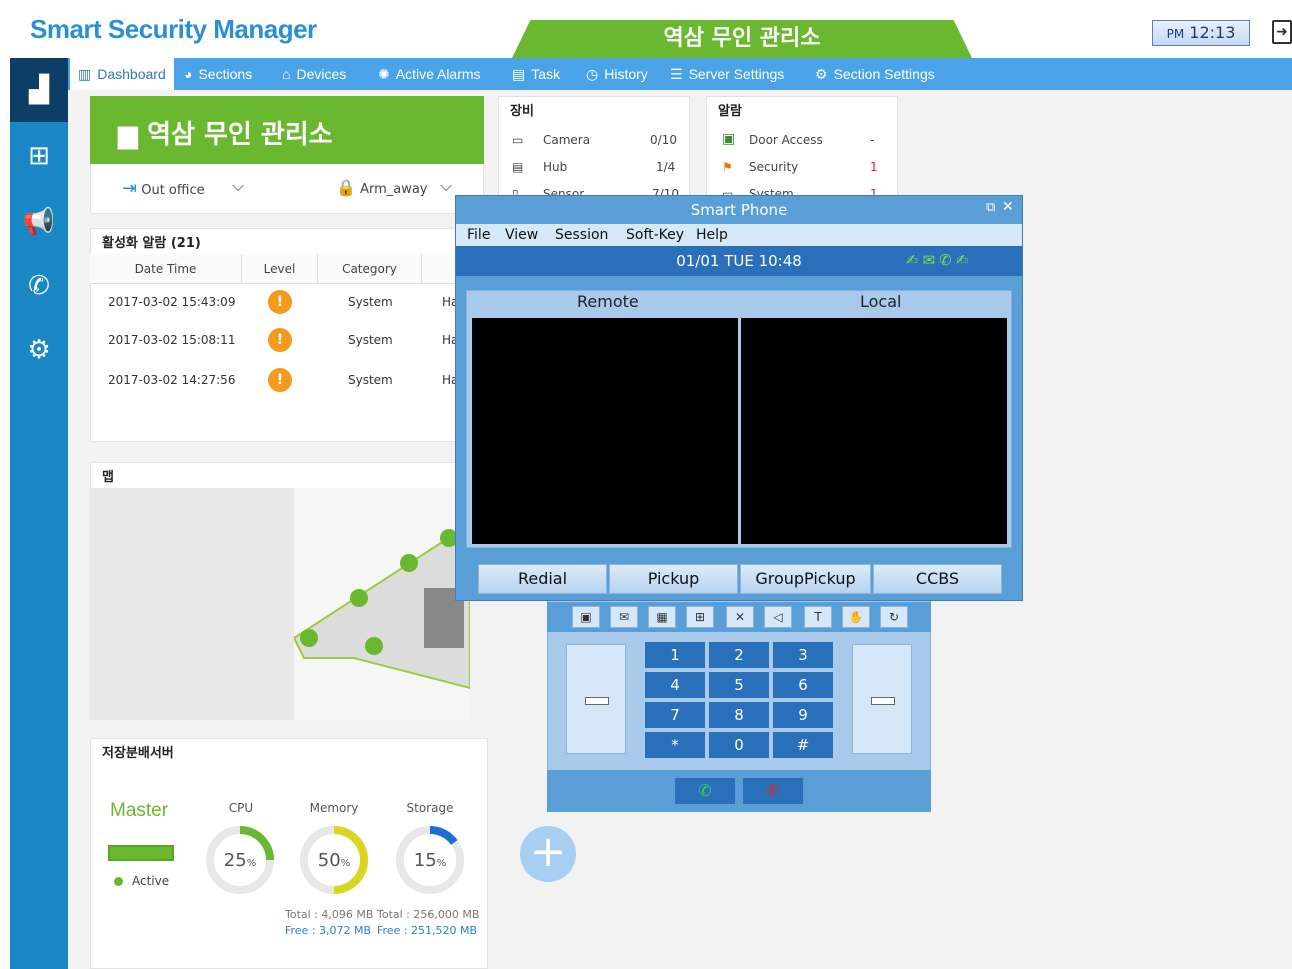 The height and width of the screenshot is (969, 1292). Describe the element at coordinates (39, 350) in the screenshot. I see `sidebar-settings-icon: ⚙` at that location.